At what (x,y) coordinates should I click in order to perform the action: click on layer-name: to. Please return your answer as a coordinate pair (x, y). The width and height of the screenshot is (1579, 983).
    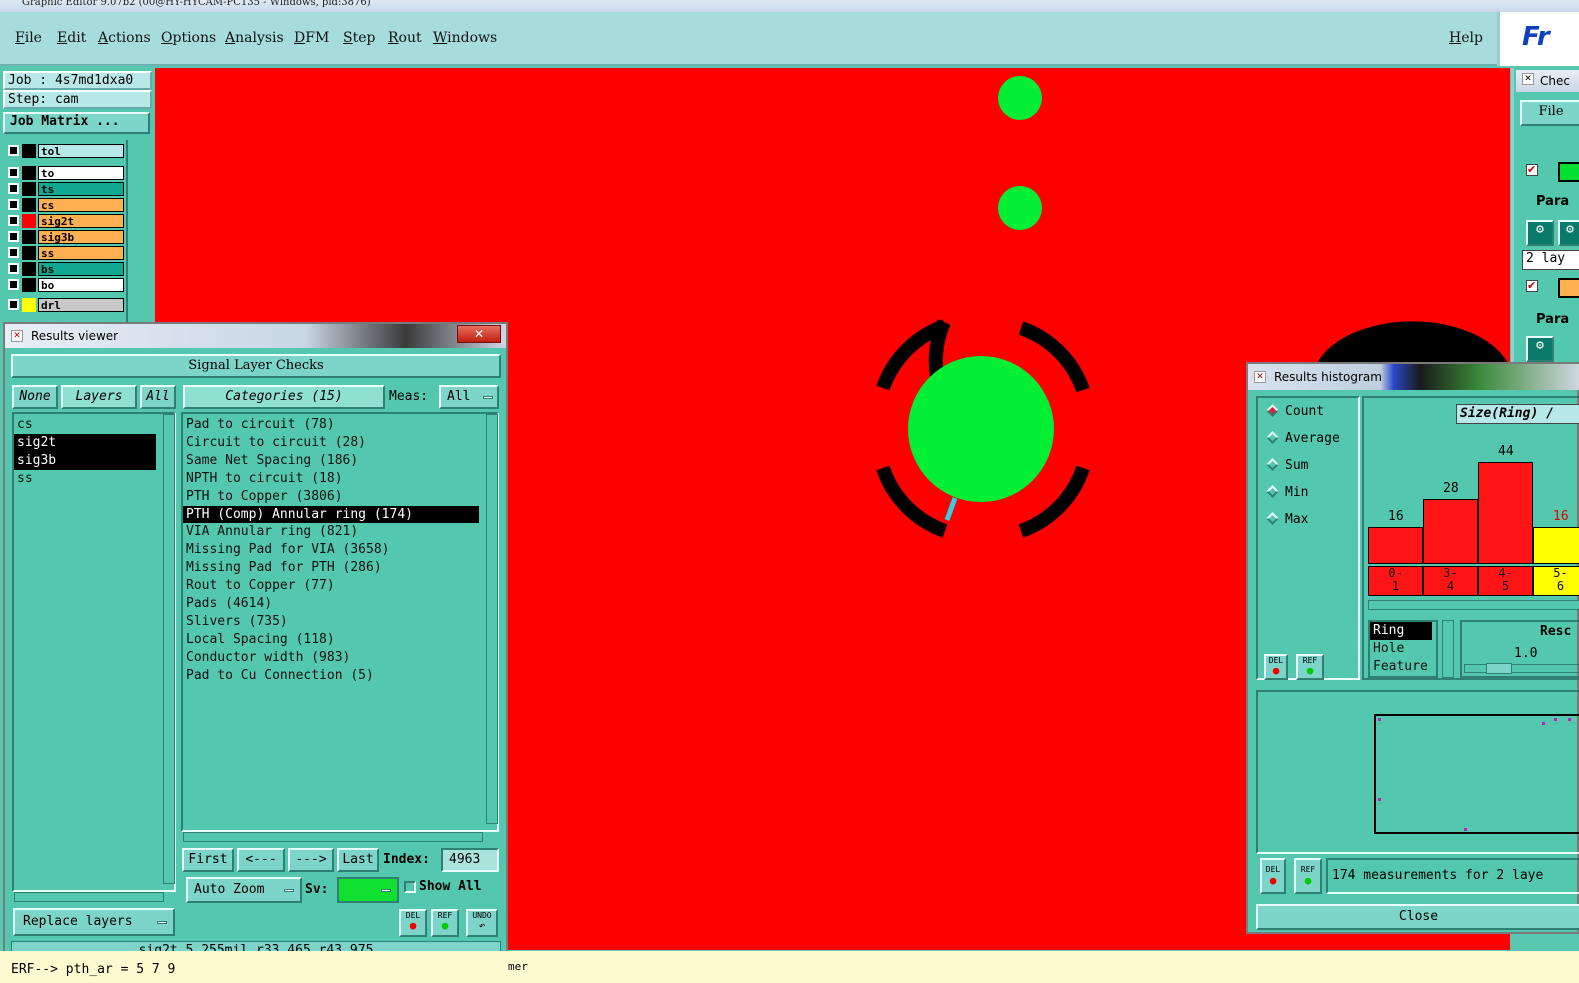
    Looking at the image, I should click on (81, 173).